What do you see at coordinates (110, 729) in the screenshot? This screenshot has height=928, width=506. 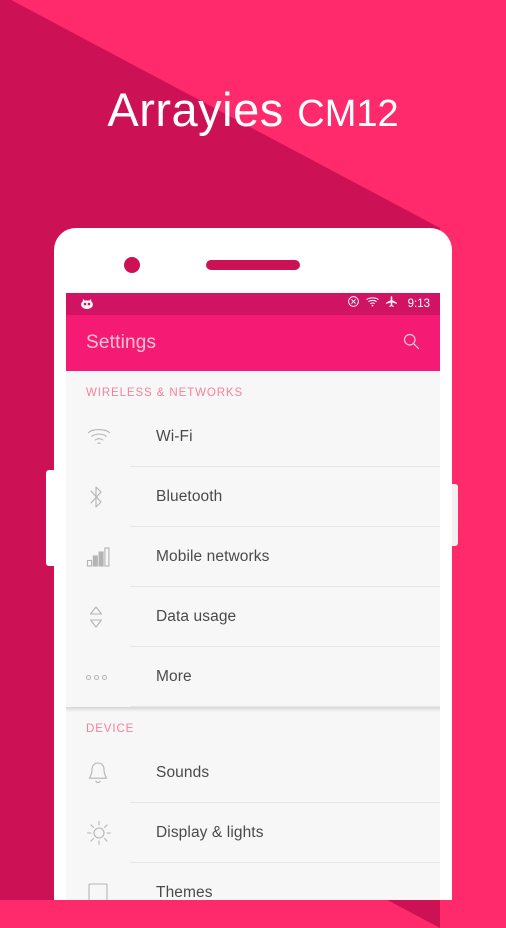 I see `section-header-device: DEVICE` at bounding box center [110, 729].